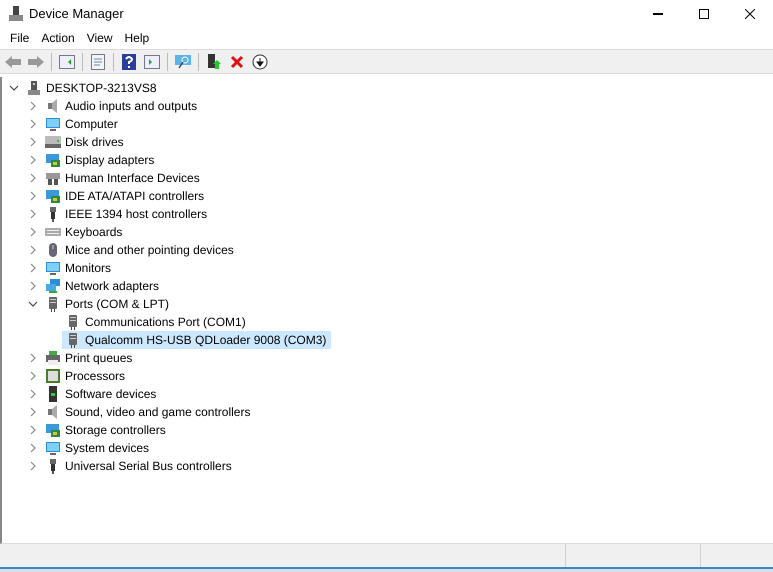 The height and width of the screenshot is (572, 773). What do you see at coordinates (122, 106) in the screenshot?
I see `tree-item: Audio inputs and outputs` at bounding box center [122, 106].